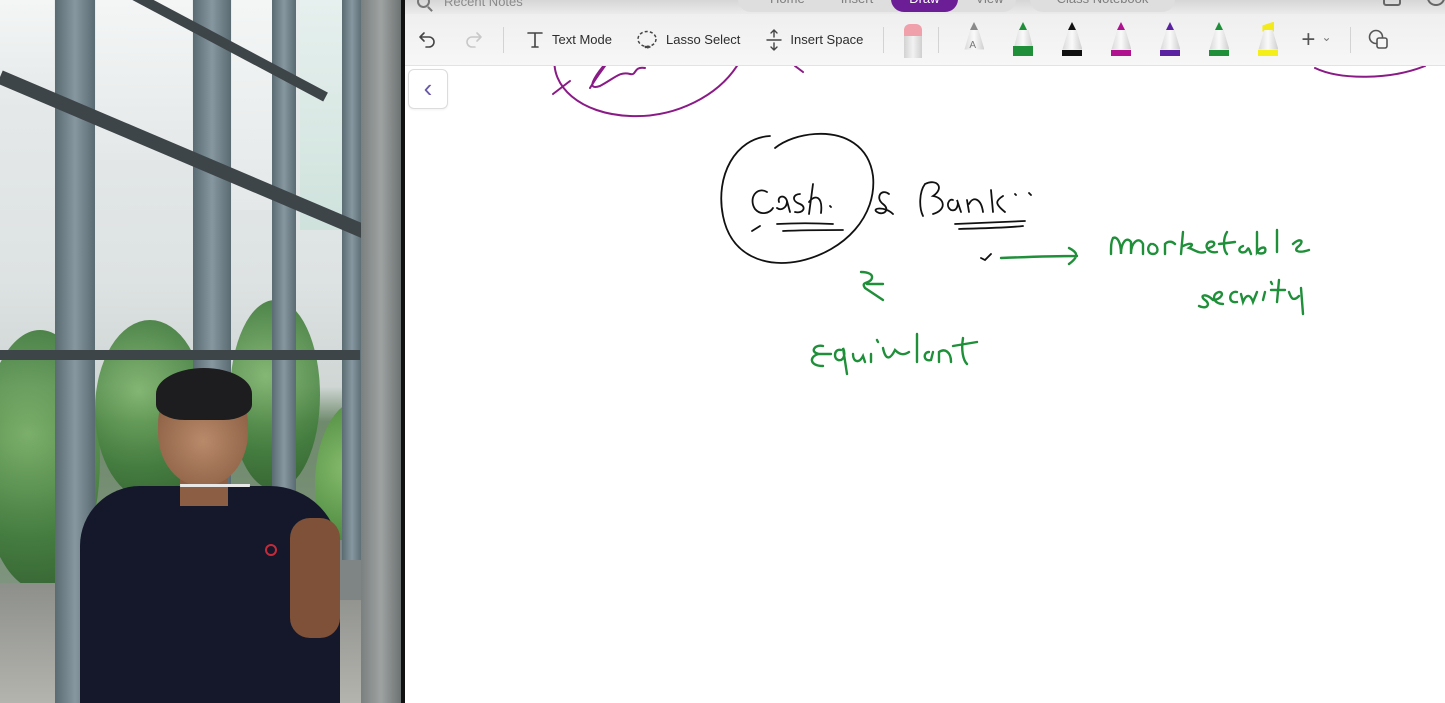 The image size is (1445, 703). I want to click on ribbon-tabs: Home Insert Draw View, so click(877, 6).